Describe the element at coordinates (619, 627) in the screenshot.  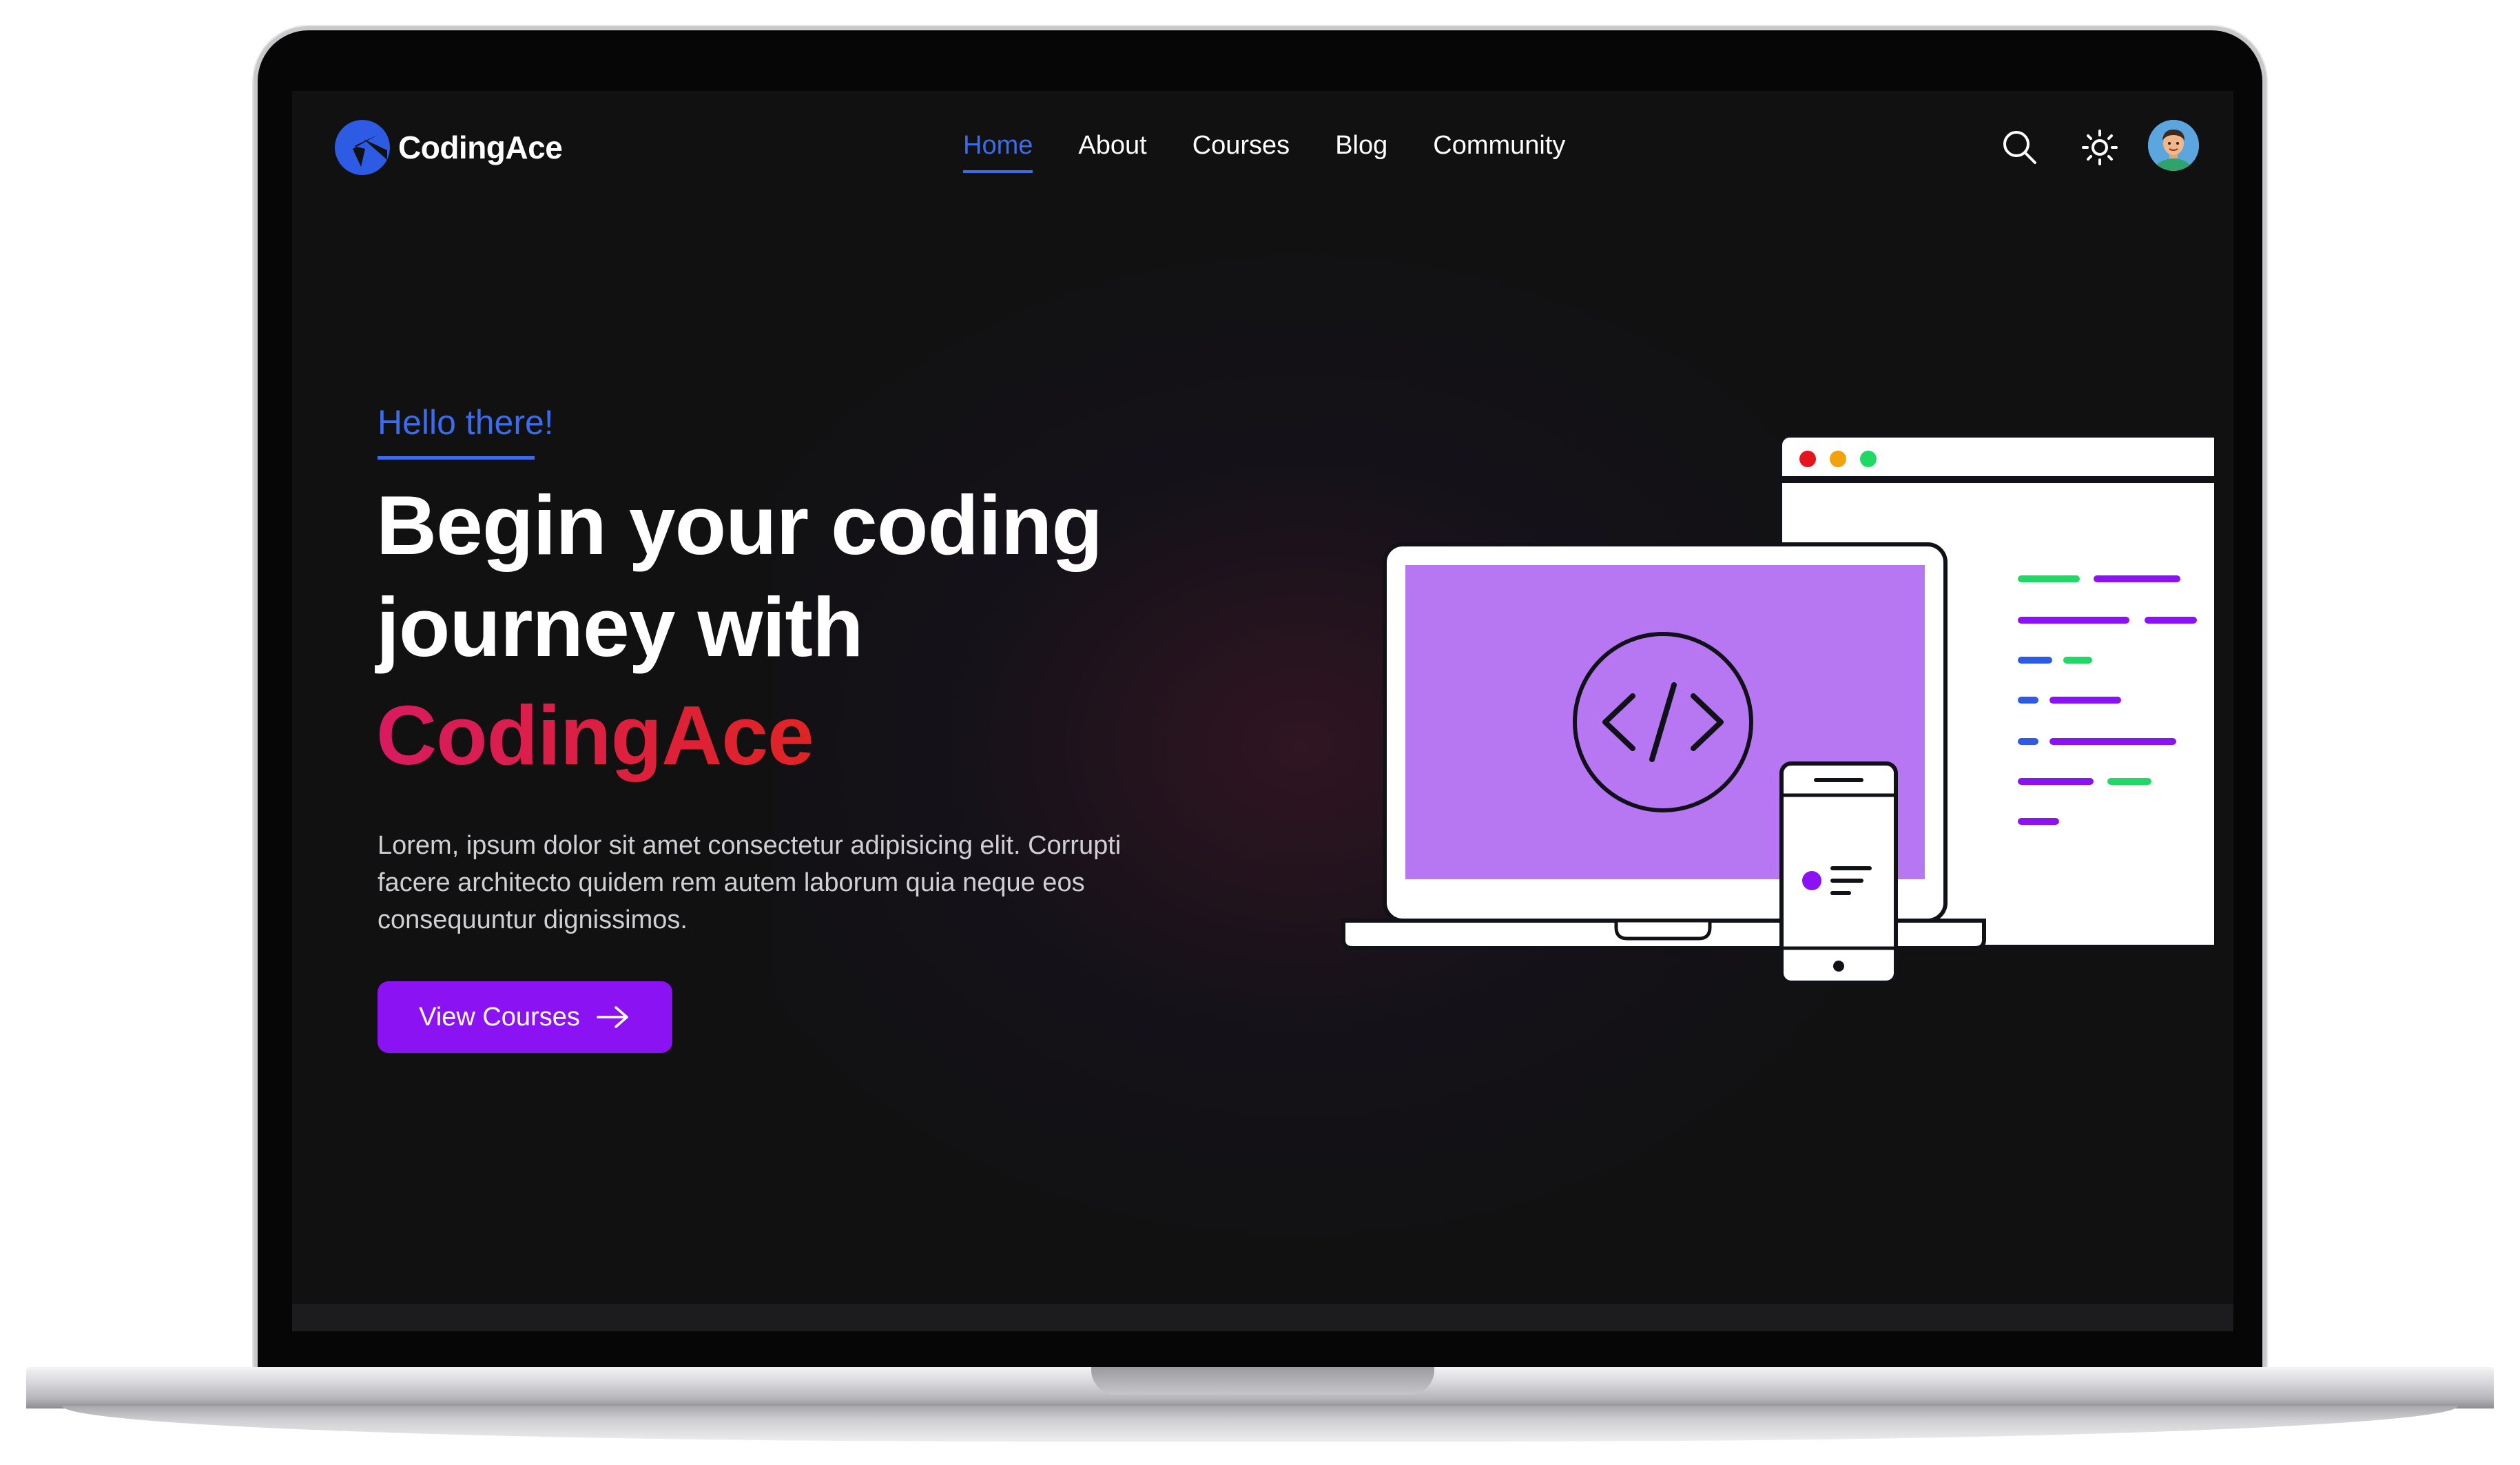
I see `headline-line-2: journey with` at that location.